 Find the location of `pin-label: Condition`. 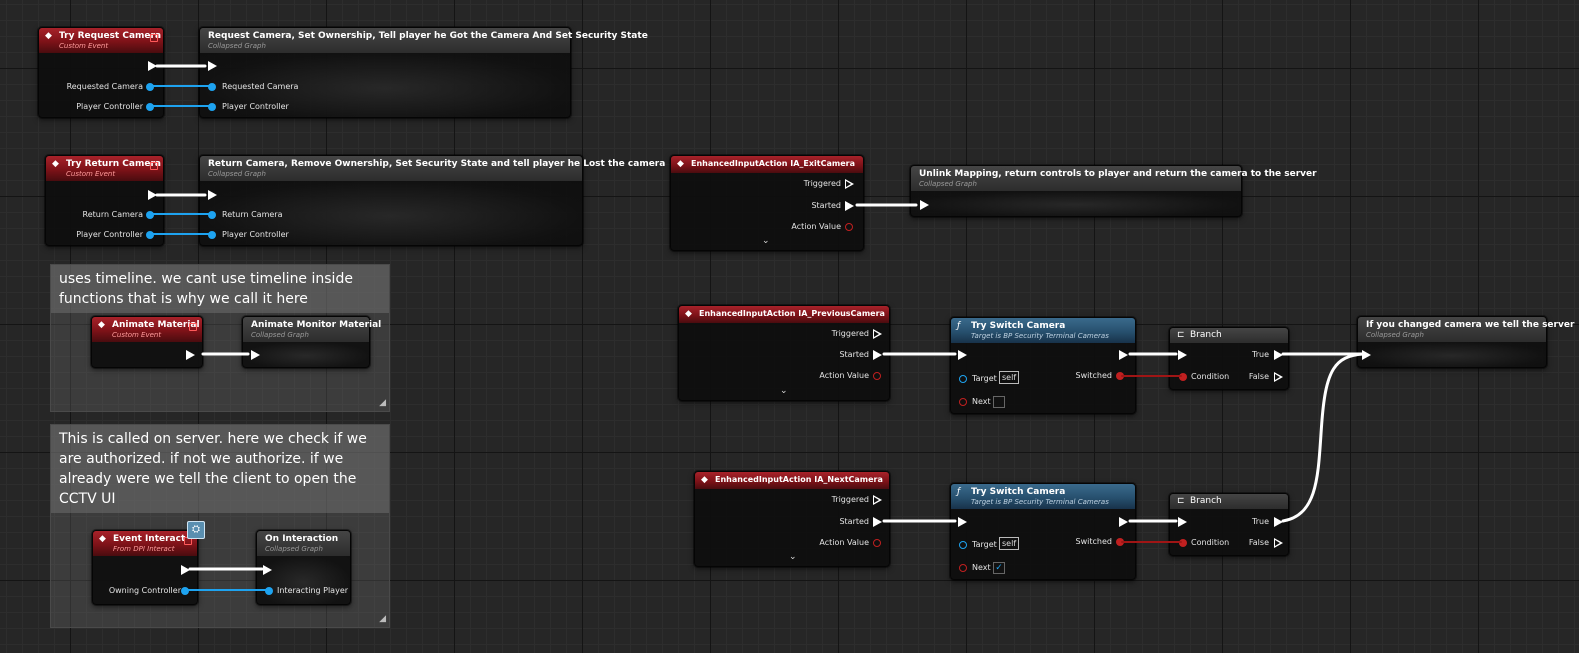

pin-label: Condition is located at coordinates (1210, 376).